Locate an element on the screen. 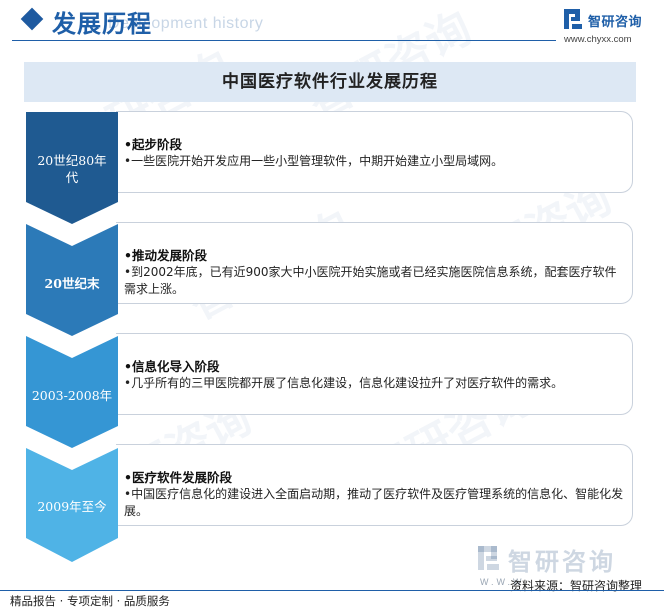  brand-logo-icon is located at coordinates (574, 20).